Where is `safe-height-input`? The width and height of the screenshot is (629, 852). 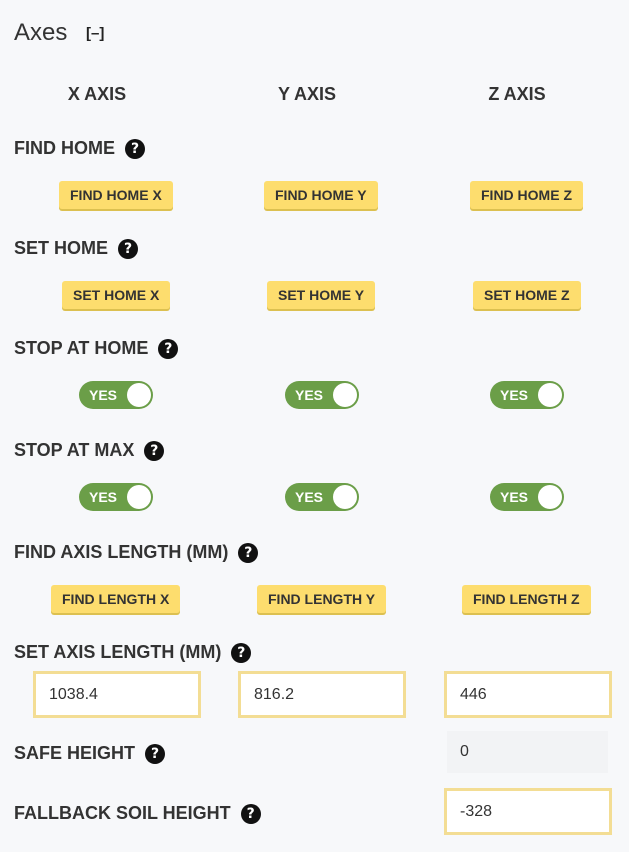 safe-height-input is located at coordinates (527, 752).